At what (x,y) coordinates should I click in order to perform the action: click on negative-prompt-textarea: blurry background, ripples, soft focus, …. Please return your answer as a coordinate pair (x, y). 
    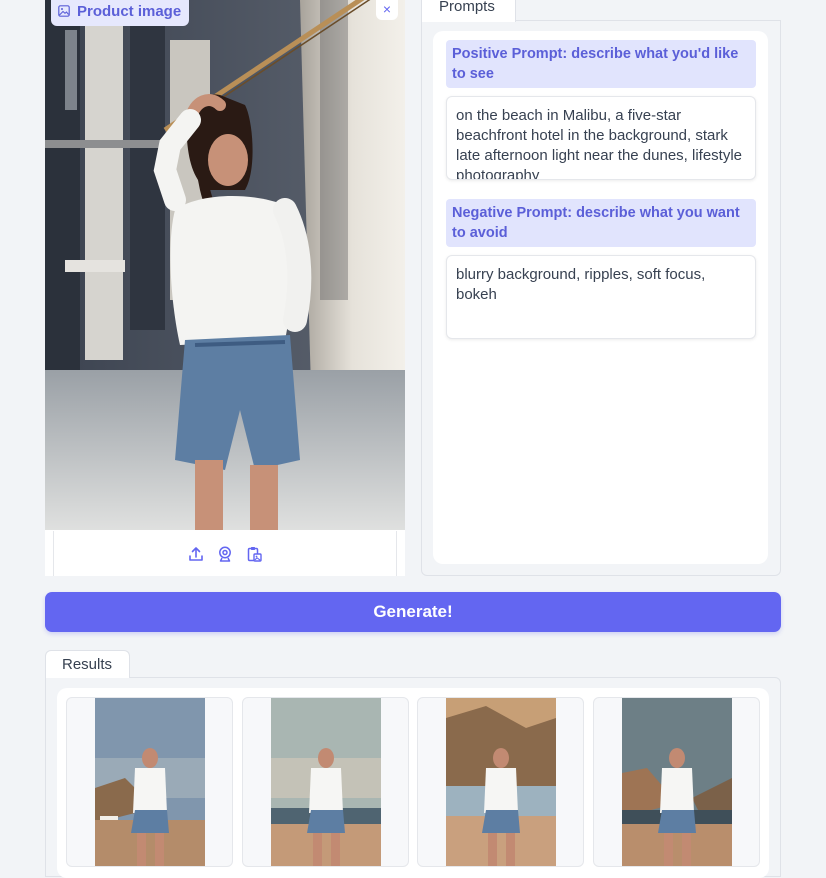
    Looking at the image, I should click on (601, 297).